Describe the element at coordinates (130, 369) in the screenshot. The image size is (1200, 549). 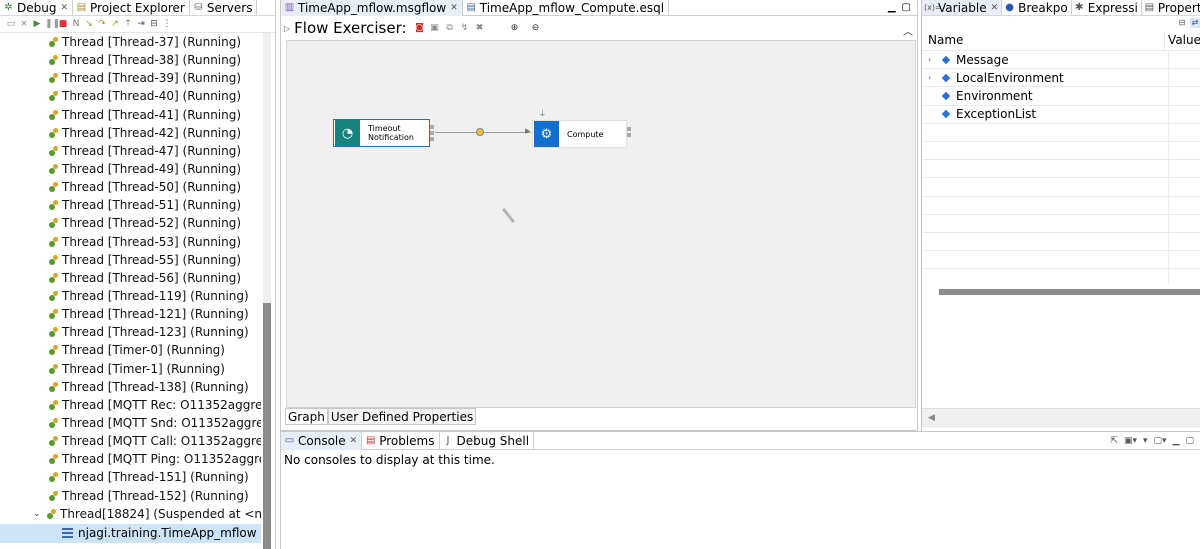
I see `thread-row: Thread [Timer-1] (Running)` at that location.